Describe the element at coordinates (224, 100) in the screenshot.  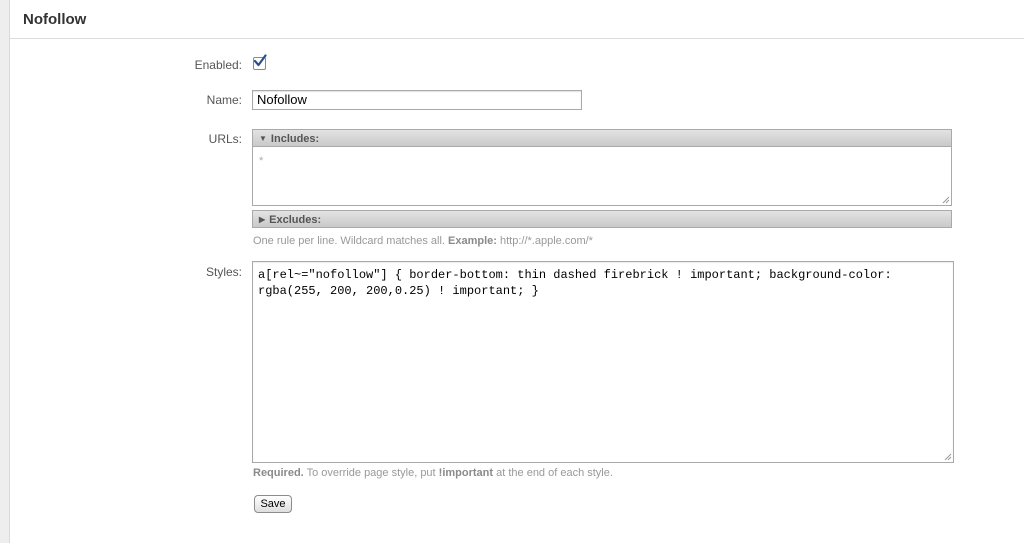
I see `name-label: Name:` at that location.